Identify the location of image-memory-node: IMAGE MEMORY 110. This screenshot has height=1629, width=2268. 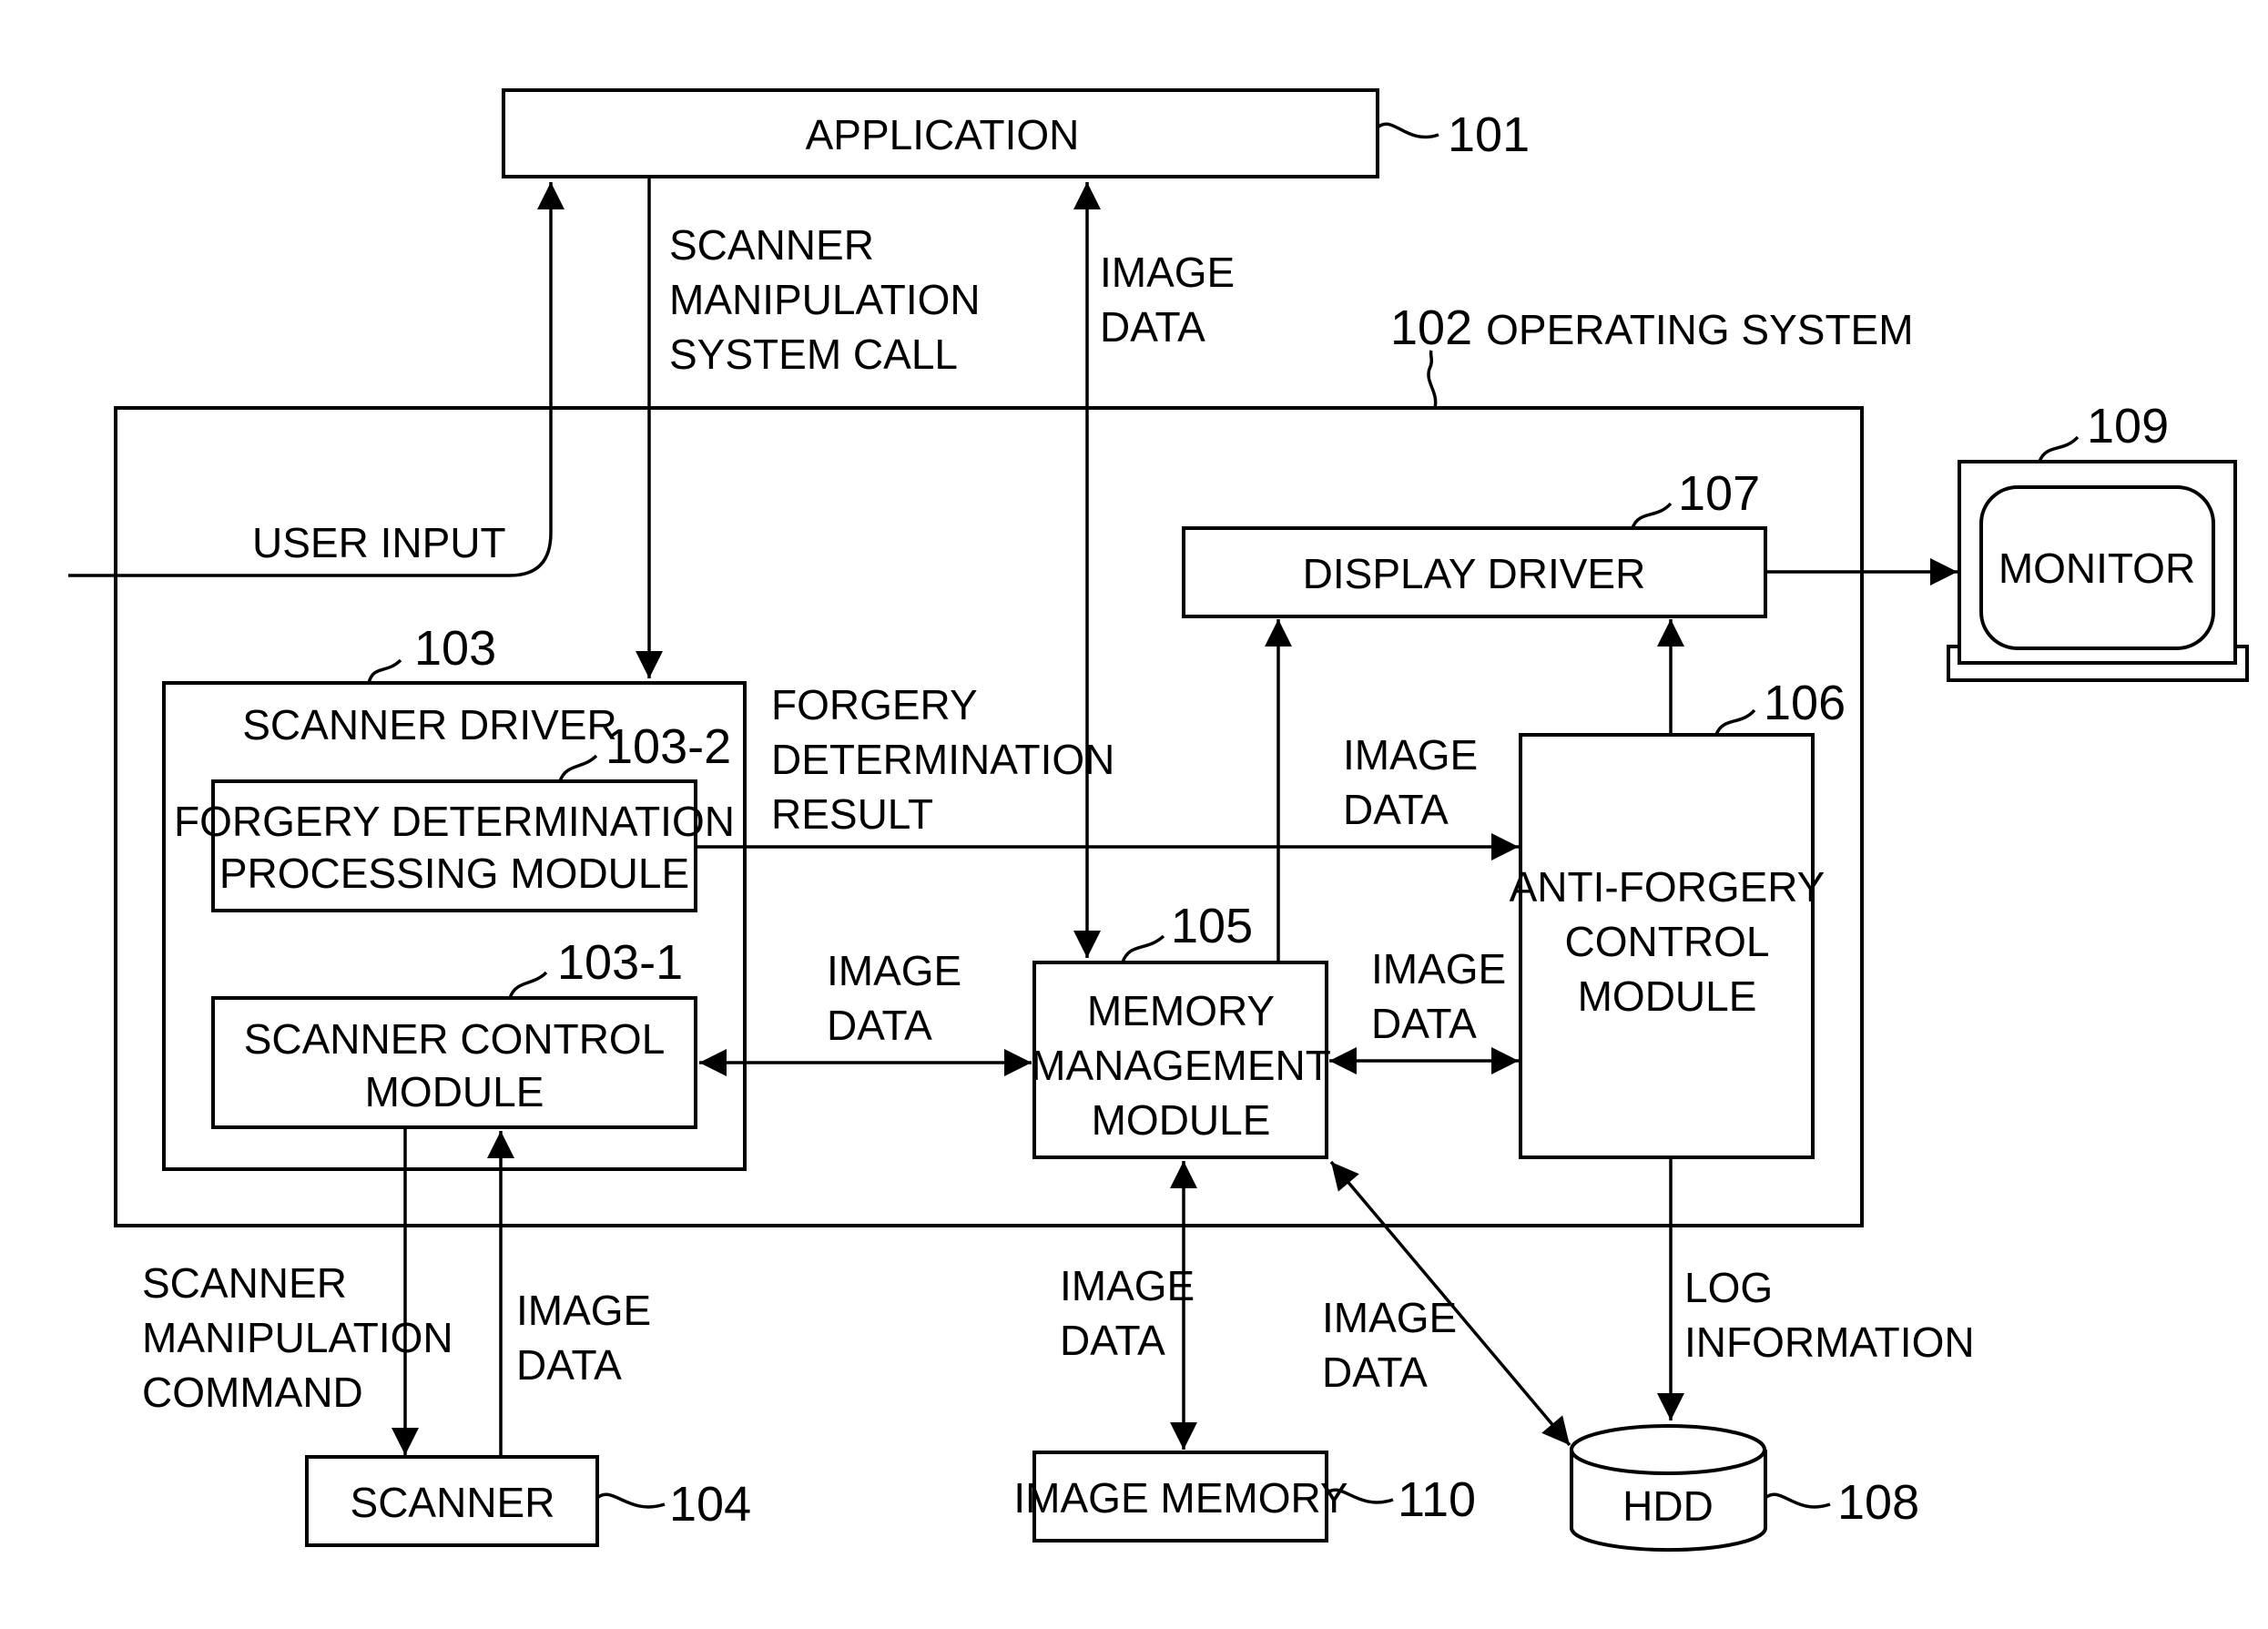
(1244, 1496).